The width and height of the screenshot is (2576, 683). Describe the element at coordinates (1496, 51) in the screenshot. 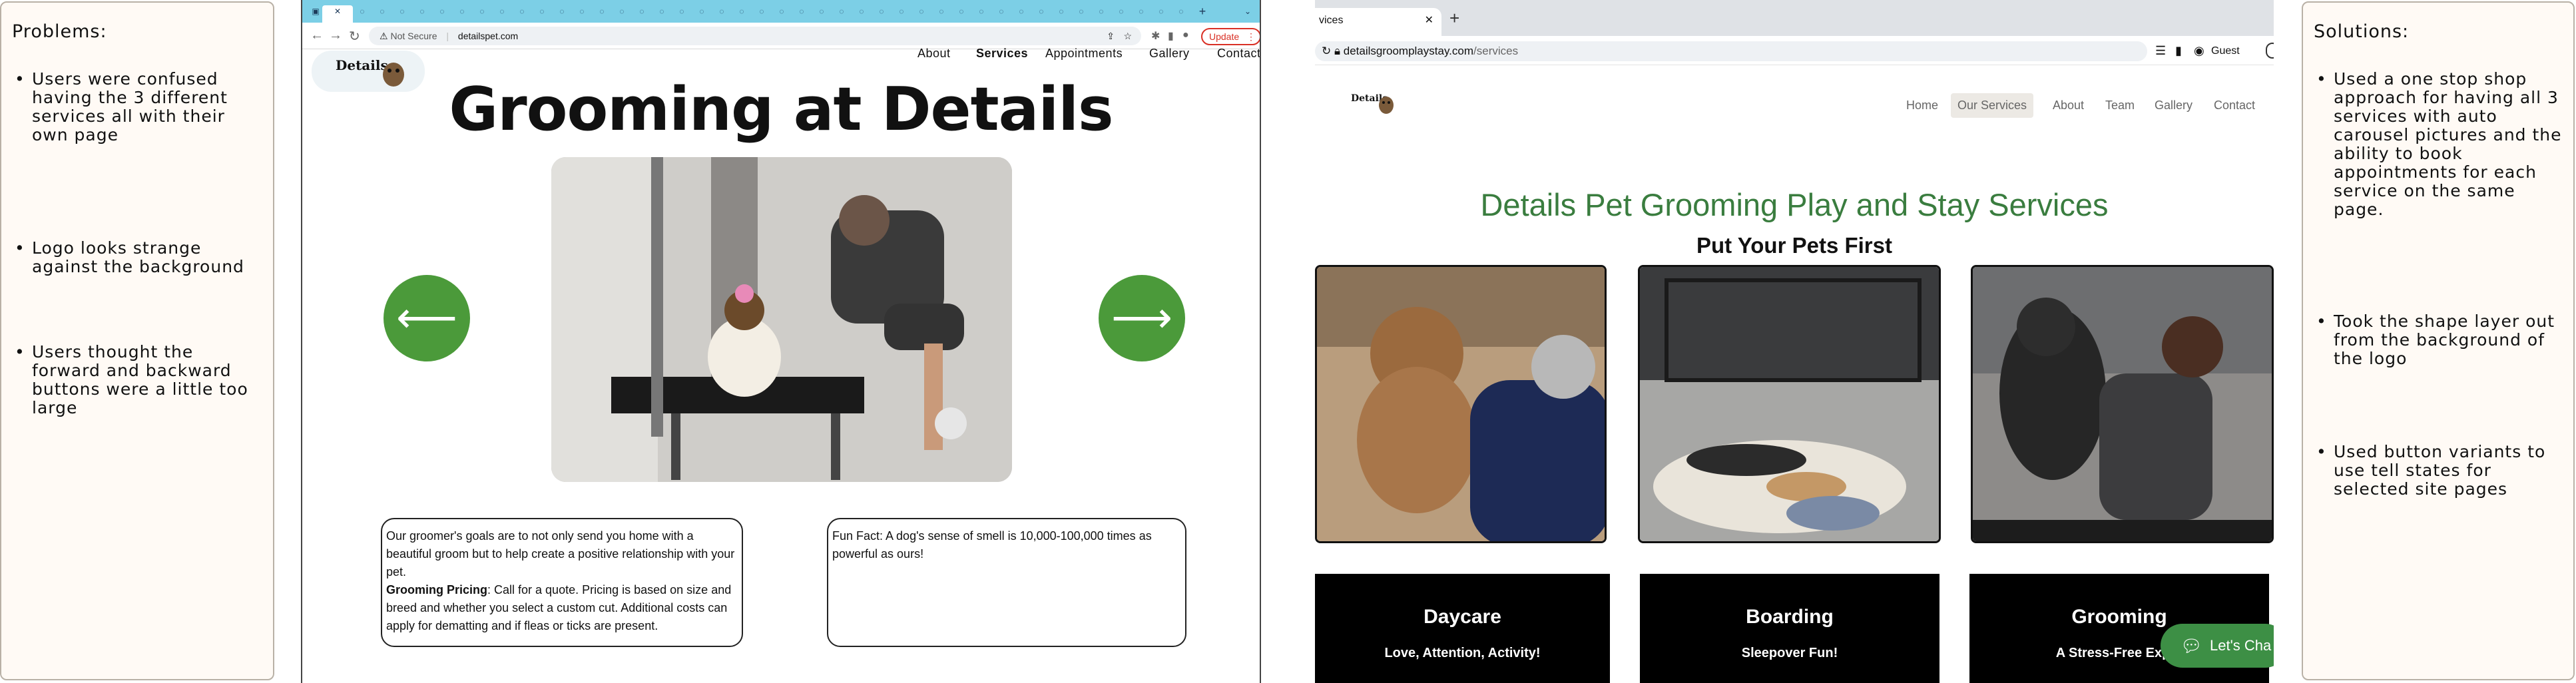

I see `url-path: /services` at that location.